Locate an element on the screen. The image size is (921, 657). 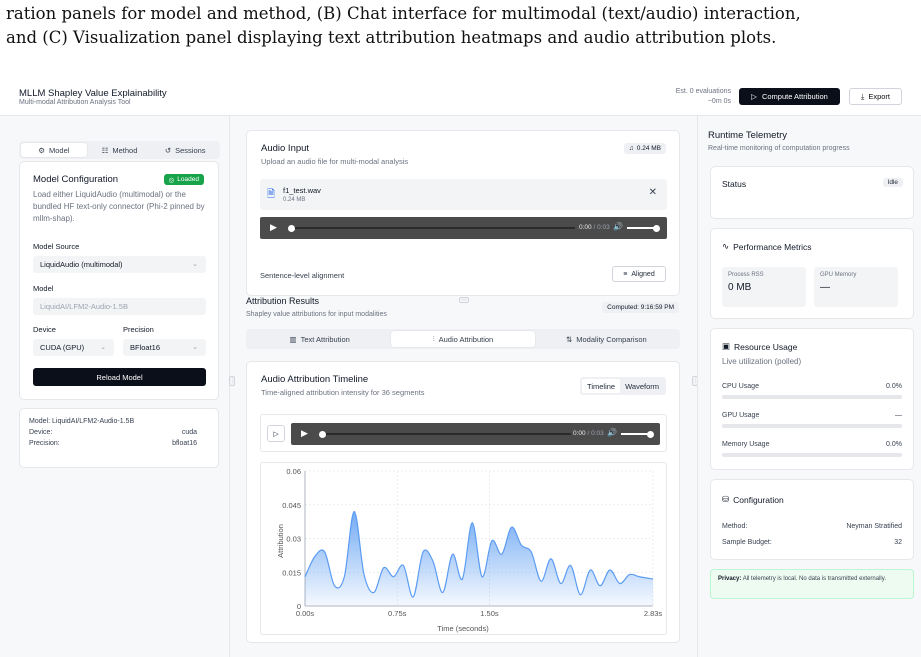
tab-sessions: ↺ Sessions is located at coordinates (185, 150).